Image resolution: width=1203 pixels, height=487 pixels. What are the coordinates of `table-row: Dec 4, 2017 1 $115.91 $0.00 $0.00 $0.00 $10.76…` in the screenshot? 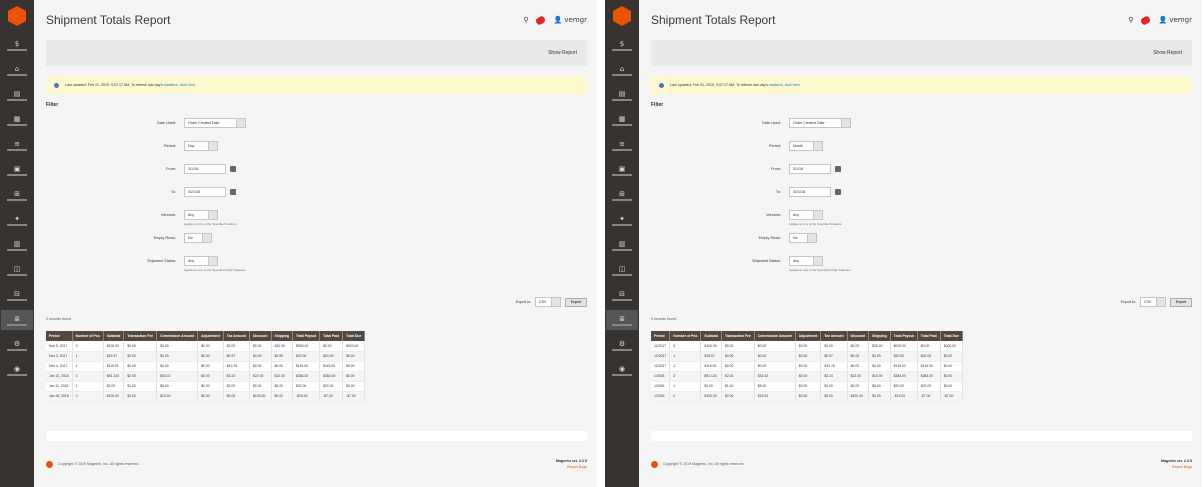 It's located at (206, 366).